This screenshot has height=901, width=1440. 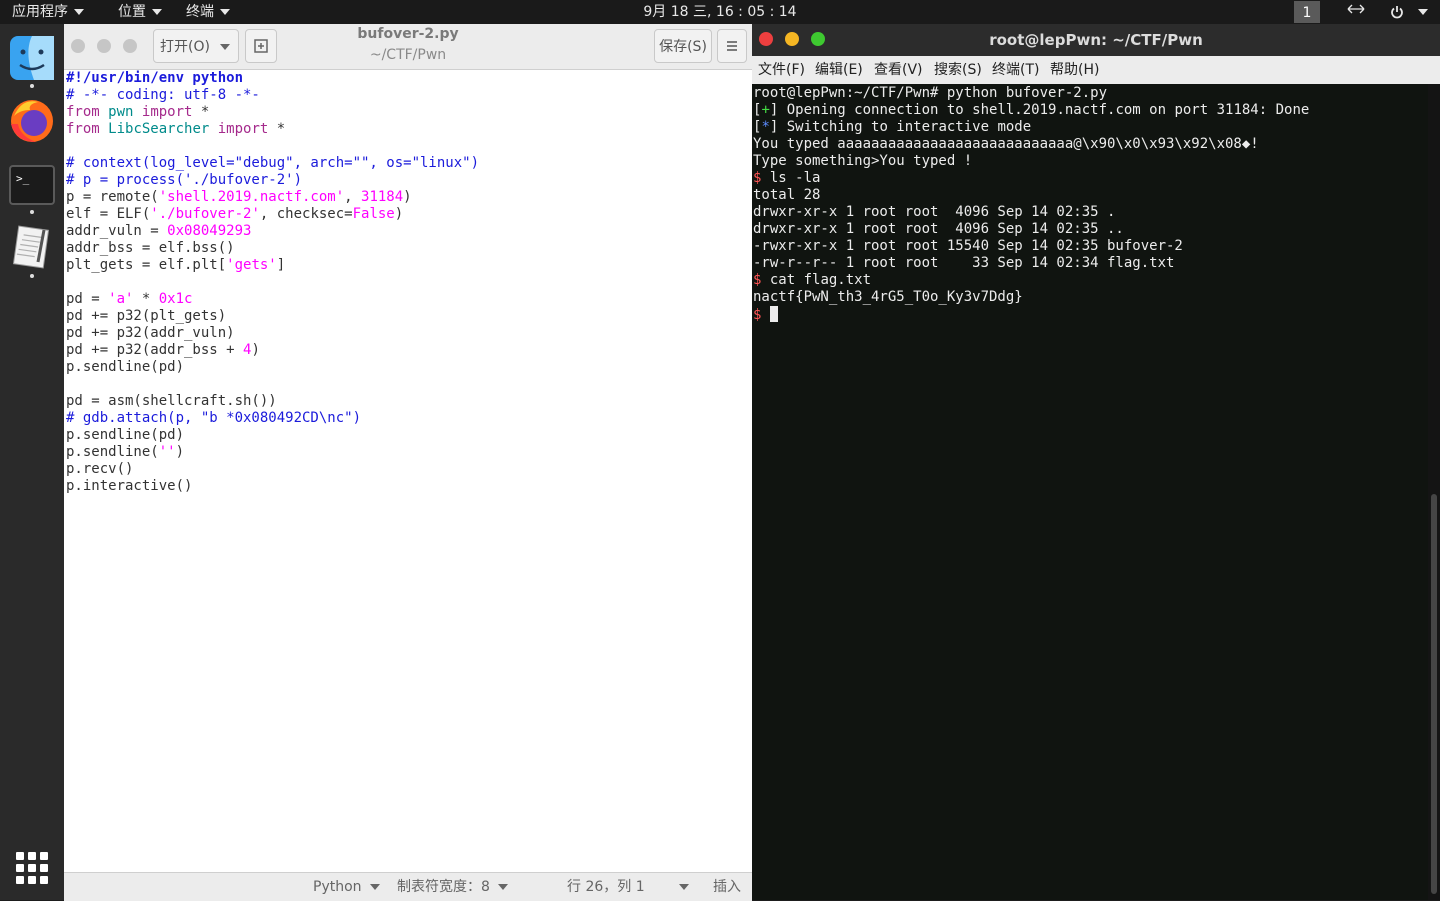 I want to click on terminal-text: ls -la, so click(x=791, y=178).